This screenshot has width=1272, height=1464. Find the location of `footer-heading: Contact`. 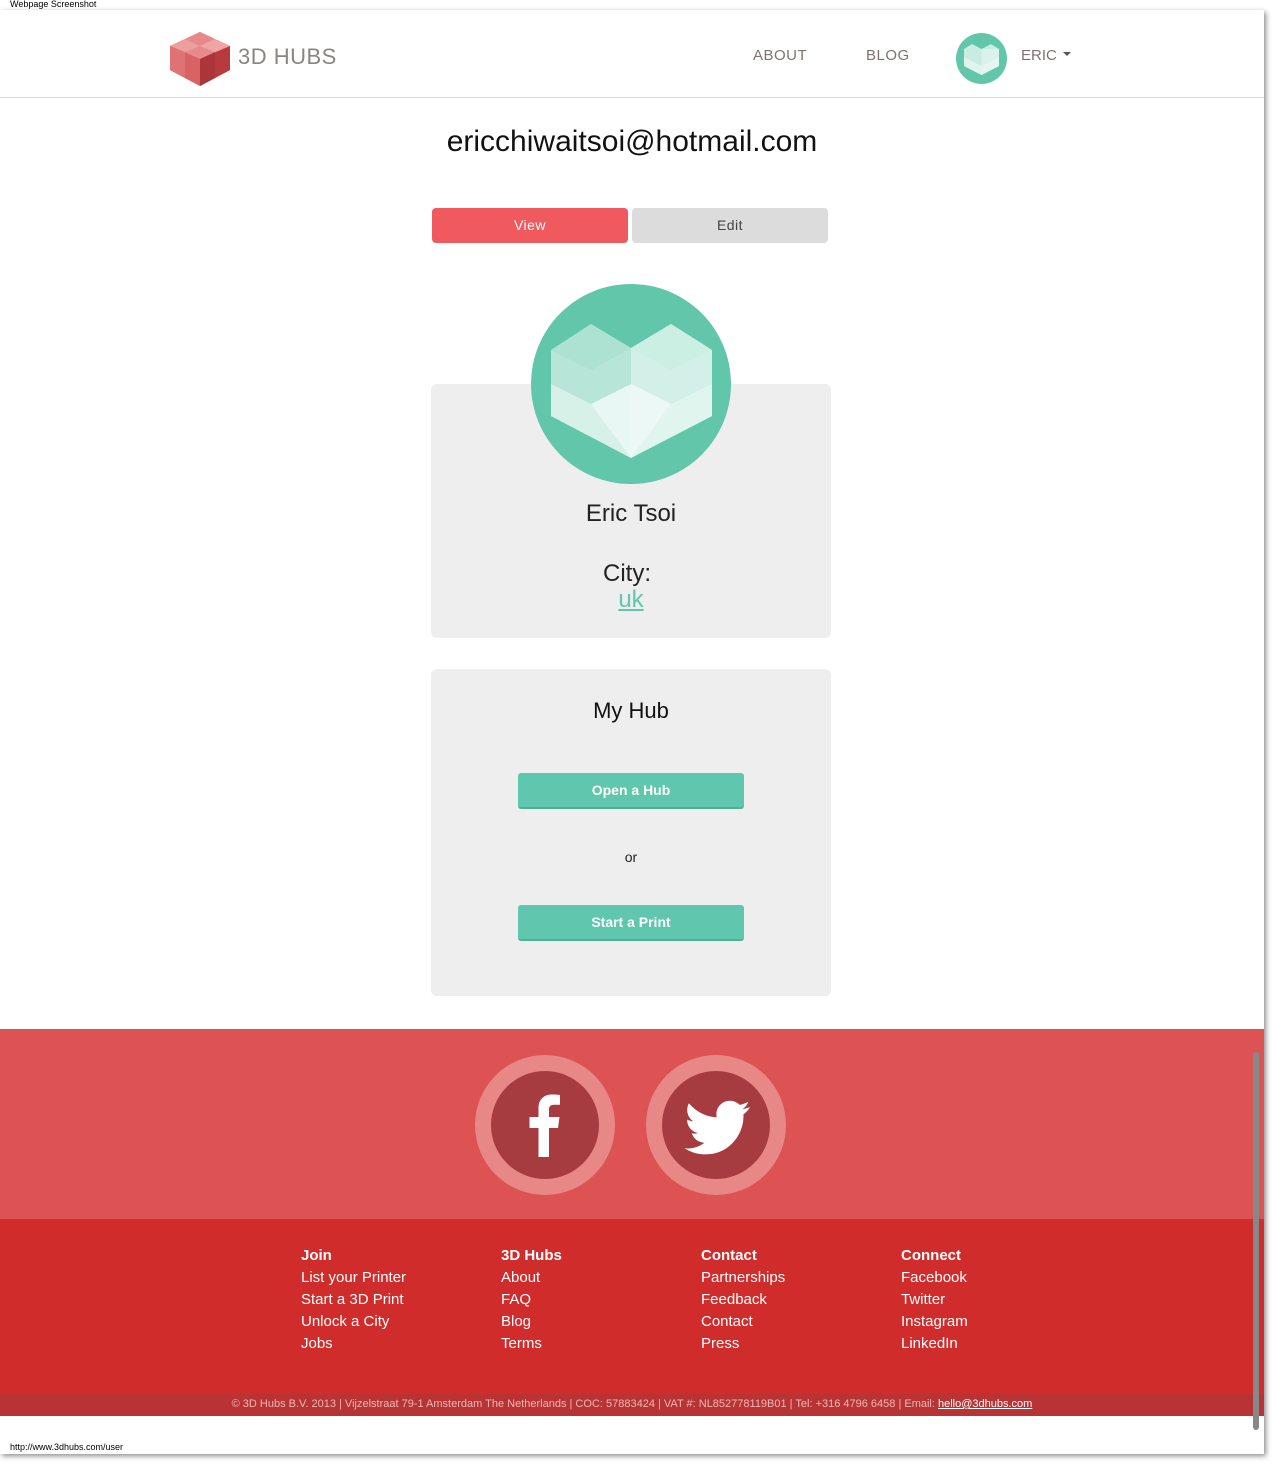

footer-heading: Contact is located at coordinates (729, 1255).